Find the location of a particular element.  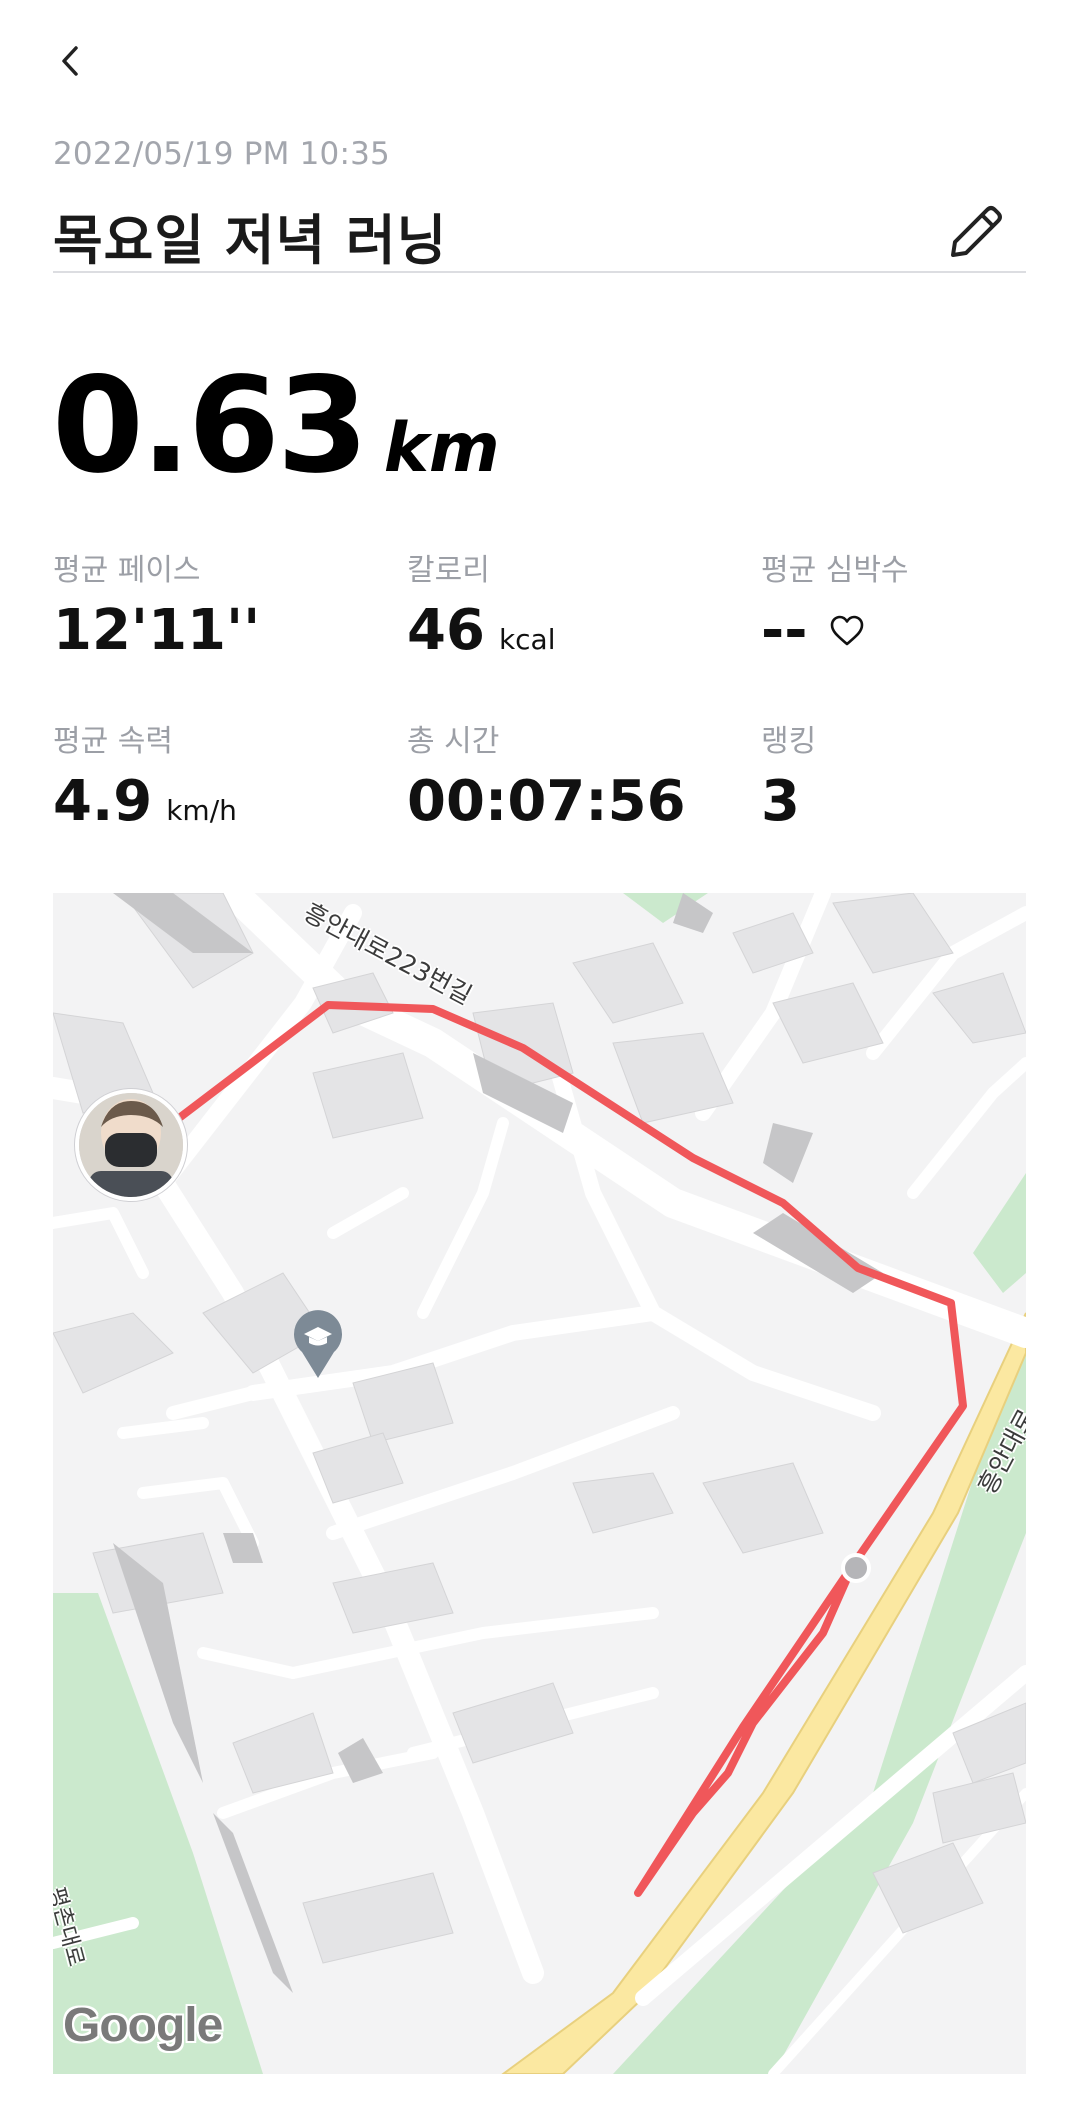

stat-value: 3 is located at coordinates (780, 801).